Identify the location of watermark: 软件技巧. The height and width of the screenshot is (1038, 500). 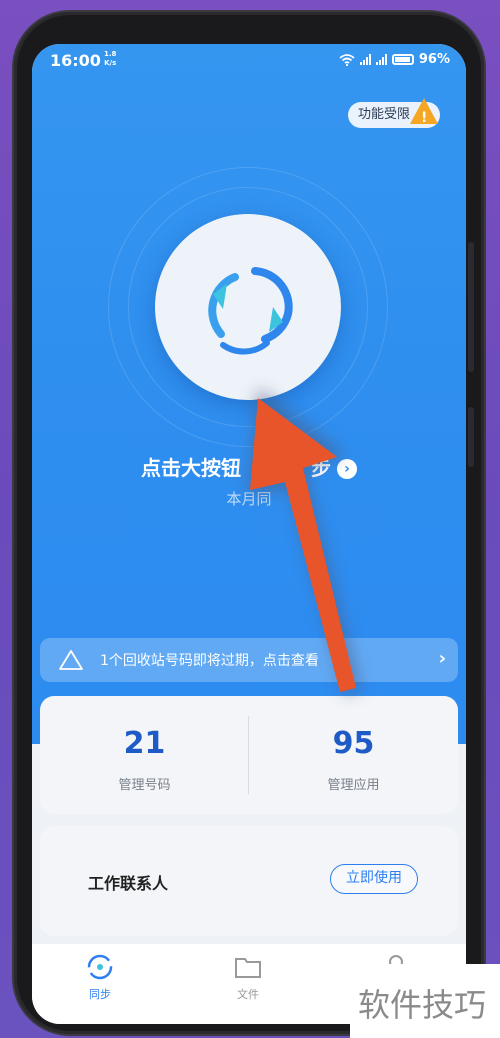
(425, 1001).